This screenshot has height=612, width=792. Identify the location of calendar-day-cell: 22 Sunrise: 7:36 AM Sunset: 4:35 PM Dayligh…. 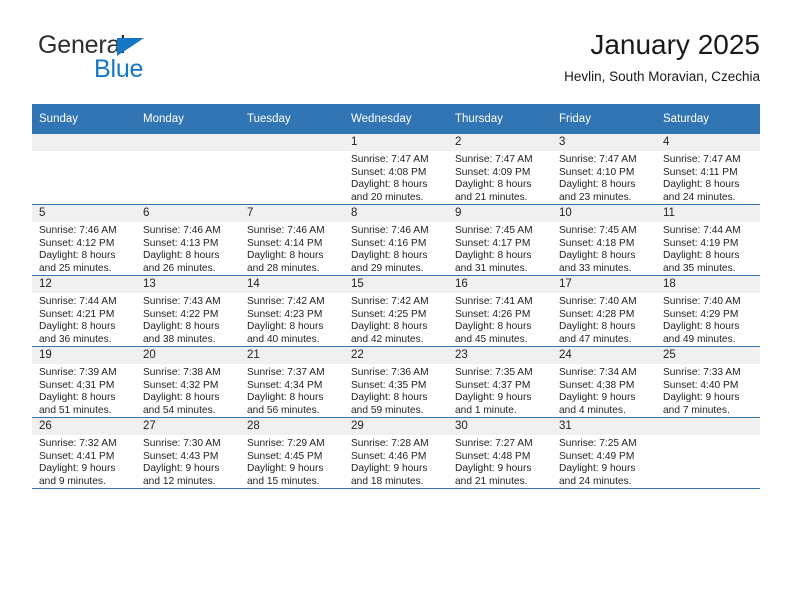
(396, 382).